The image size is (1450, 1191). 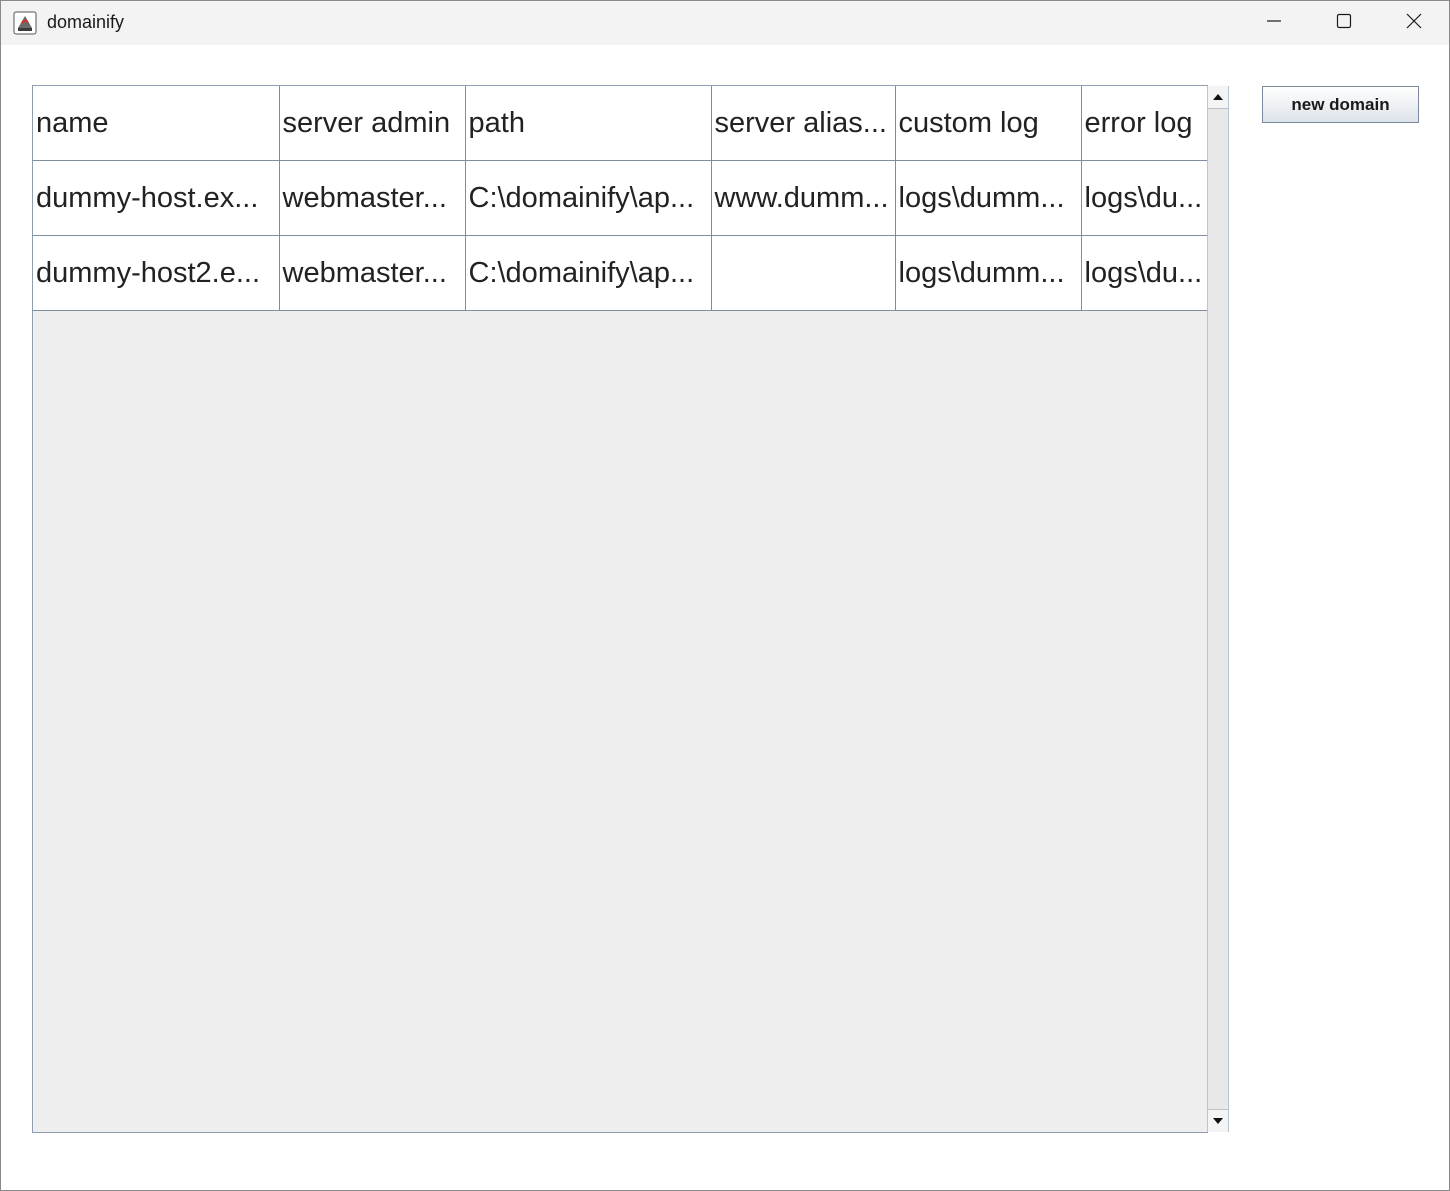 I want to click on maximize-button, so click(x=1344, y=23).